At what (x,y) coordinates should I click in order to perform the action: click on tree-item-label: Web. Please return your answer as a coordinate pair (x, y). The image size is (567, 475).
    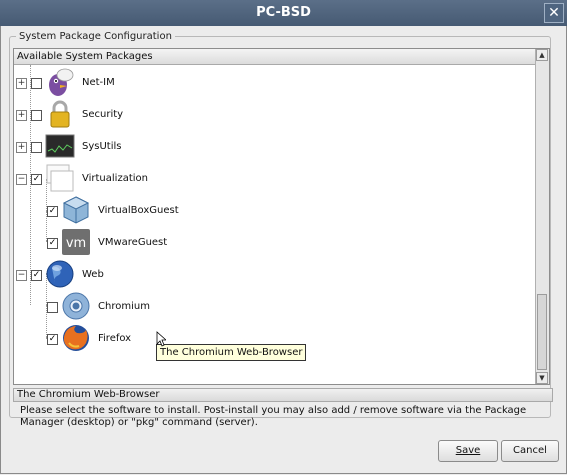
    Looking at the image, I should click on (93, 274).